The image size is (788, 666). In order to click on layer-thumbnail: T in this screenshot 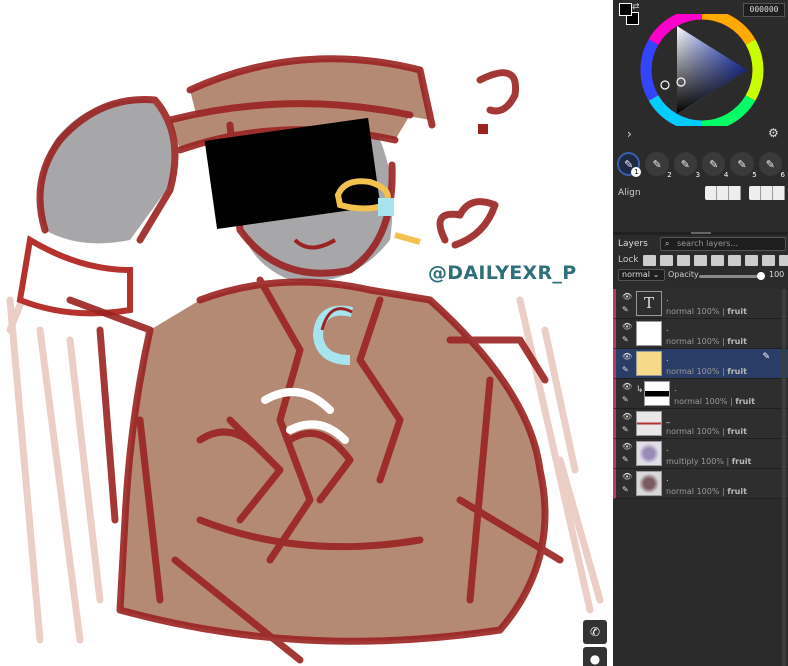, I will do `click(649, 303)`.